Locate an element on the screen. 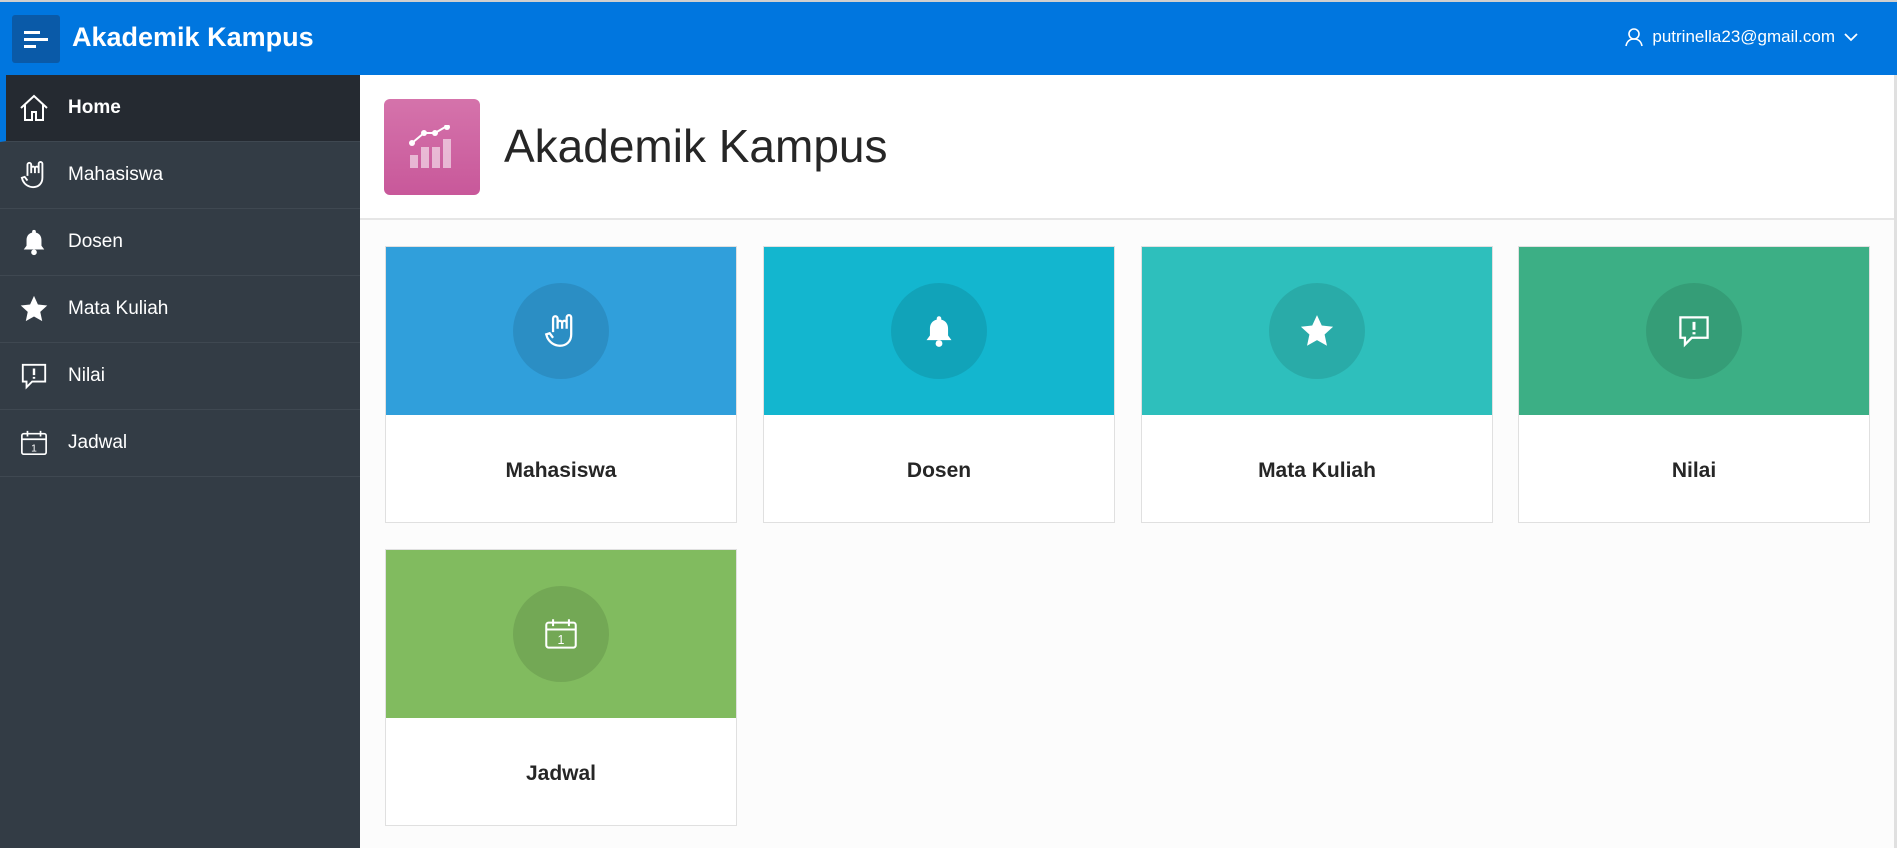 This screenshot has width=1897, height=848. sidebar-item-dosen: Dosen is located at coordinates (180, 242).